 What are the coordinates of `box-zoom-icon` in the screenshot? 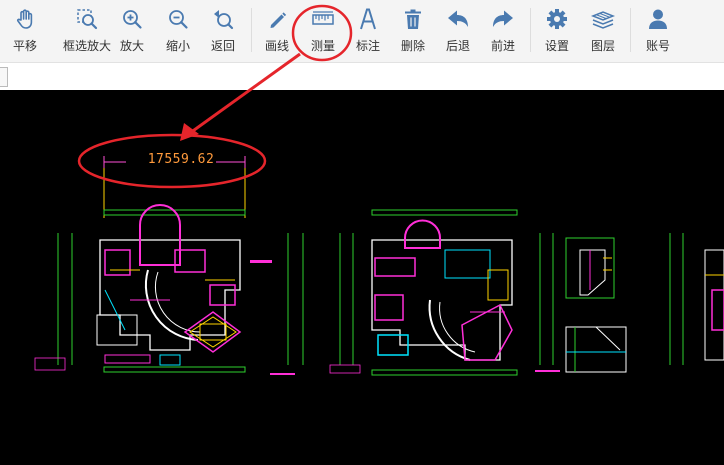 It's located at (87, 19).